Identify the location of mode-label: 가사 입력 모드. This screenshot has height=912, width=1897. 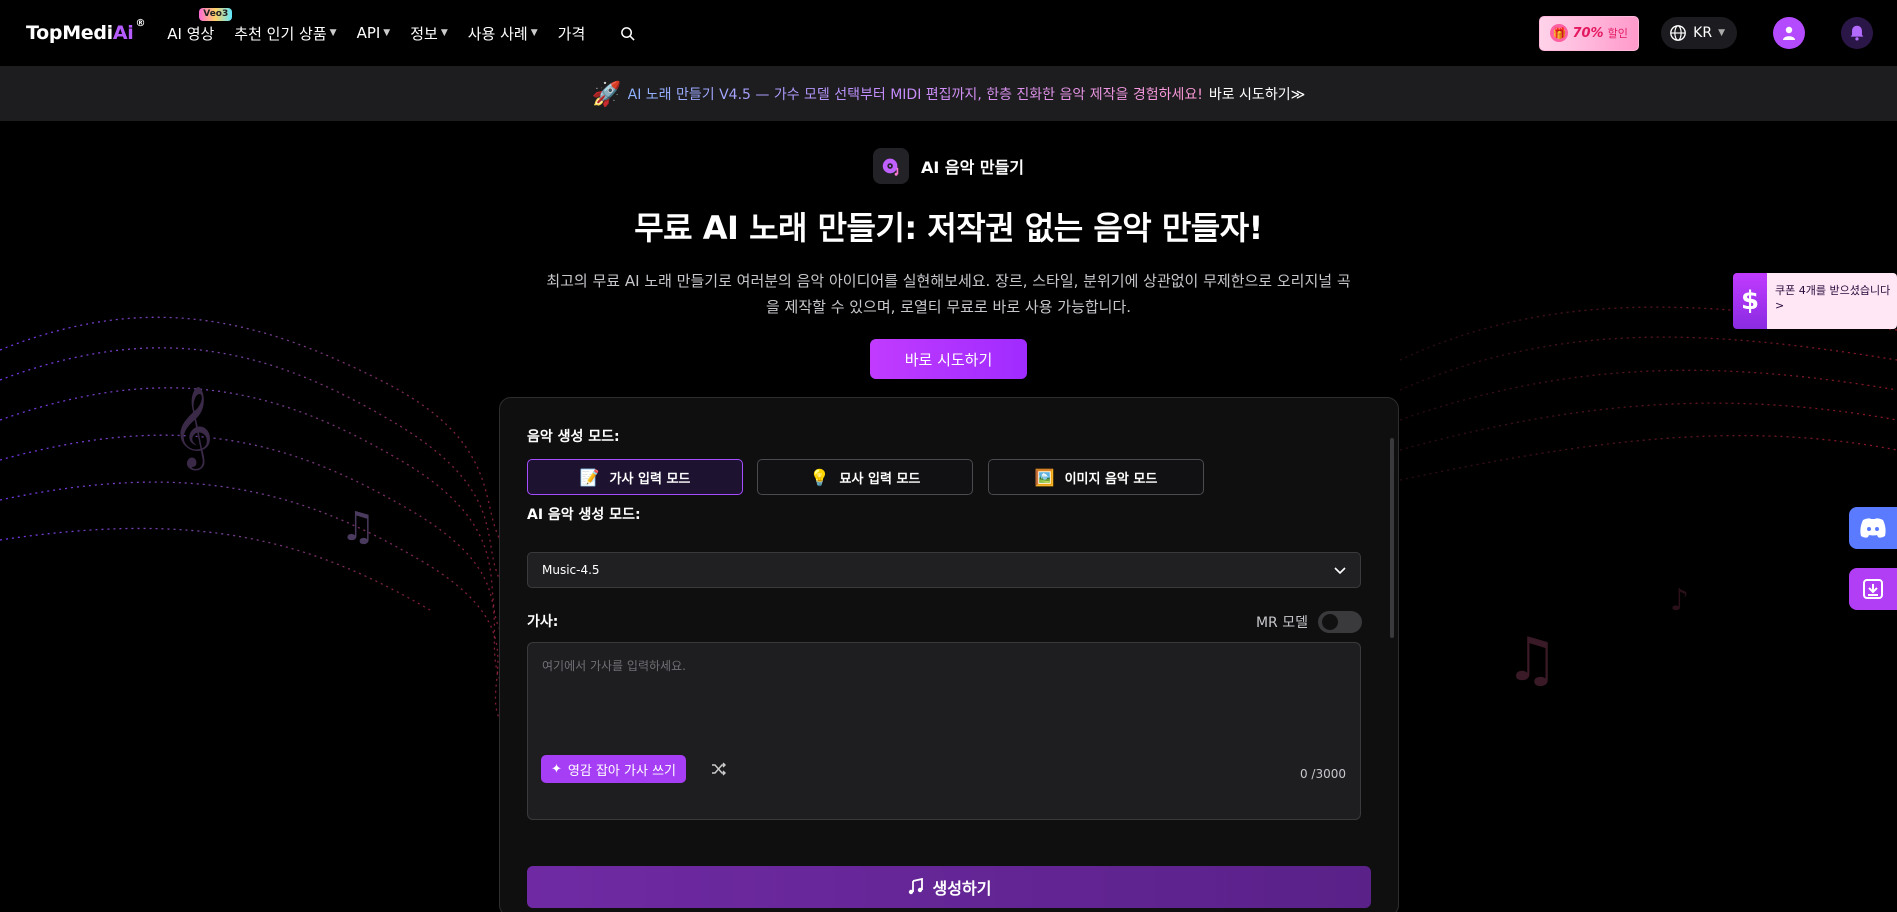
(650, 479).